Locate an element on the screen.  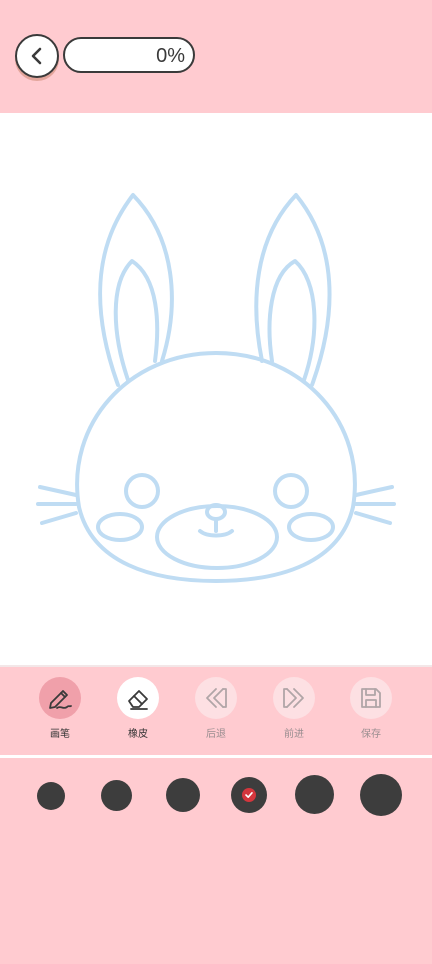
progress-bar: 0% is located at coordinates (129, 55).